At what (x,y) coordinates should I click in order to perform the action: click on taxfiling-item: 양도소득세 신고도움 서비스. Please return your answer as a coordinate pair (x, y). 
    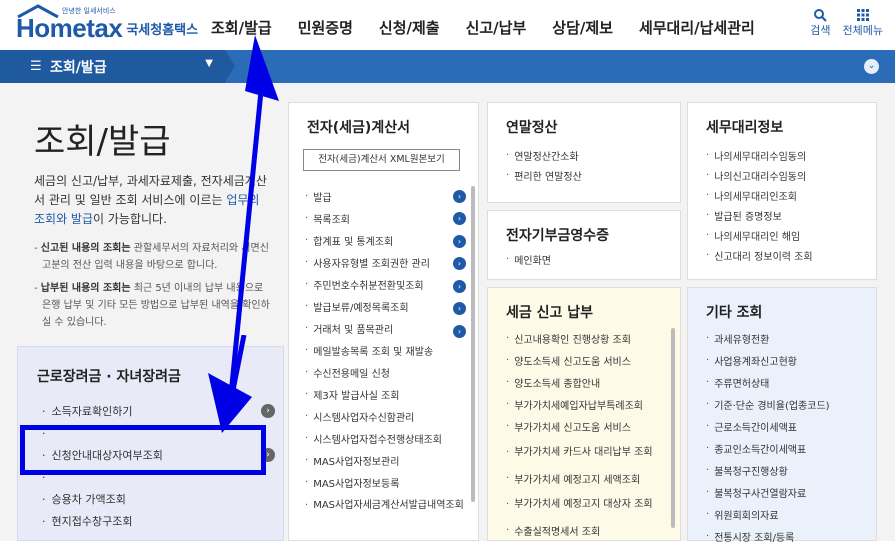
    Looking at the image, I should click on (586, 360).